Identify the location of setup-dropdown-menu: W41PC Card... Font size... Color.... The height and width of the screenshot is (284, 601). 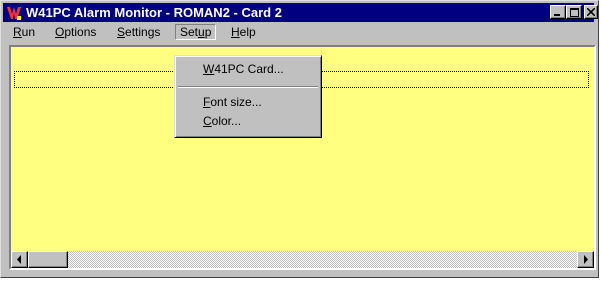
(248, 96).